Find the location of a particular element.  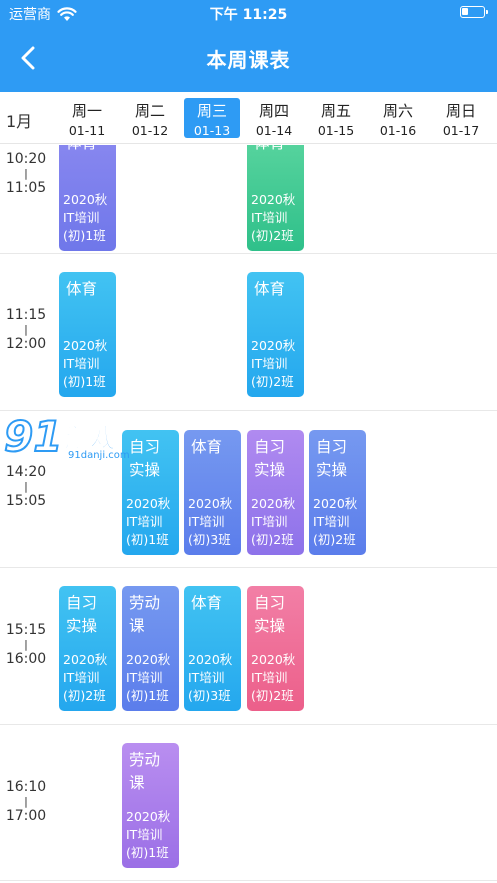

day-tab-7: 周日 01-17 is located at coordinates (461, 118).